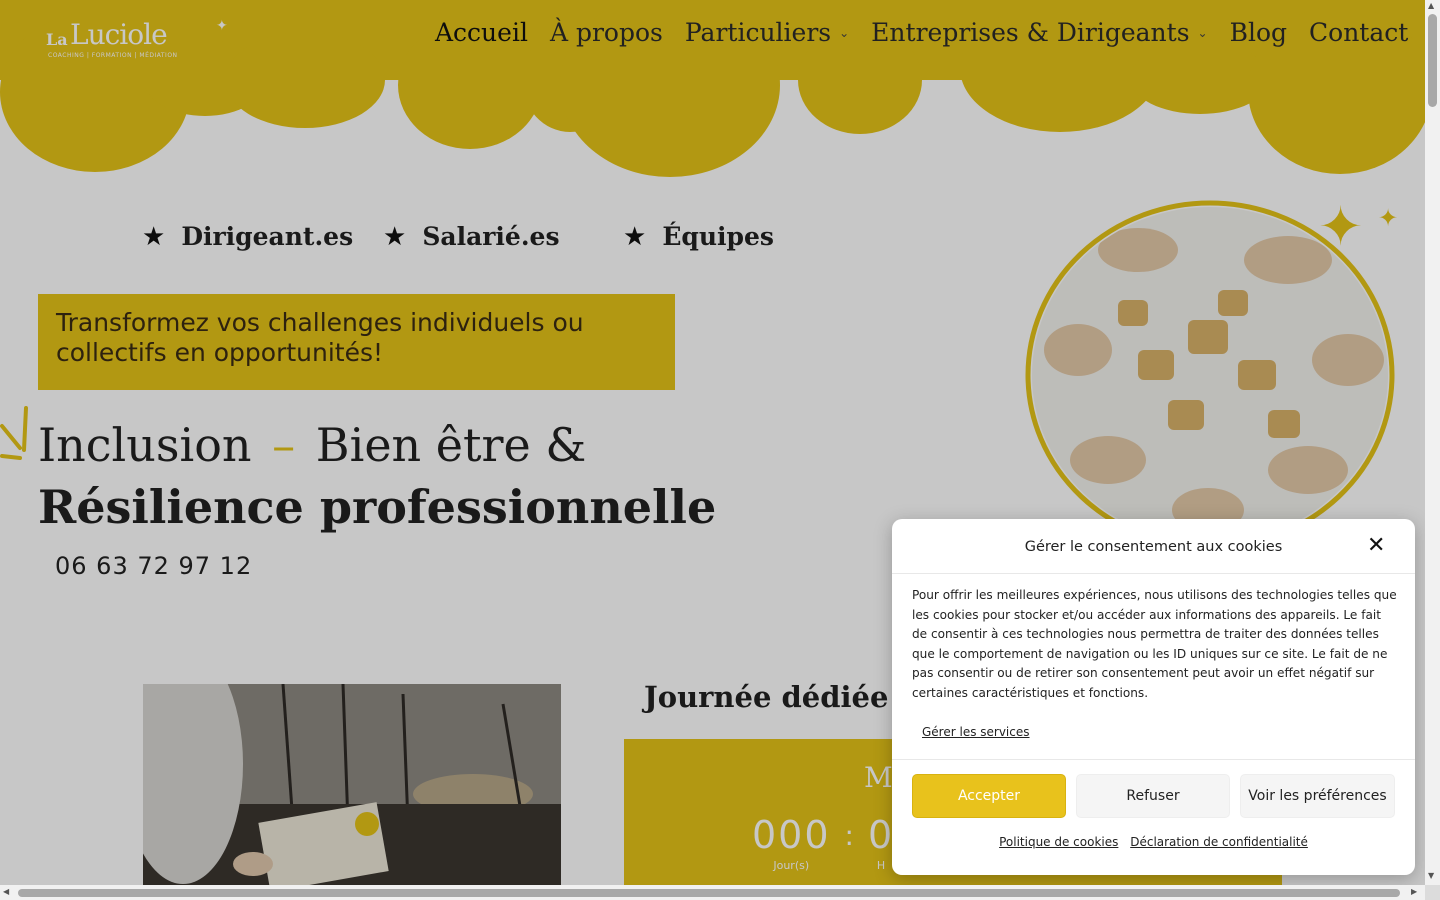  I want to click on horizontal-scrollbar: ◀ ▶, so click(712, 892).